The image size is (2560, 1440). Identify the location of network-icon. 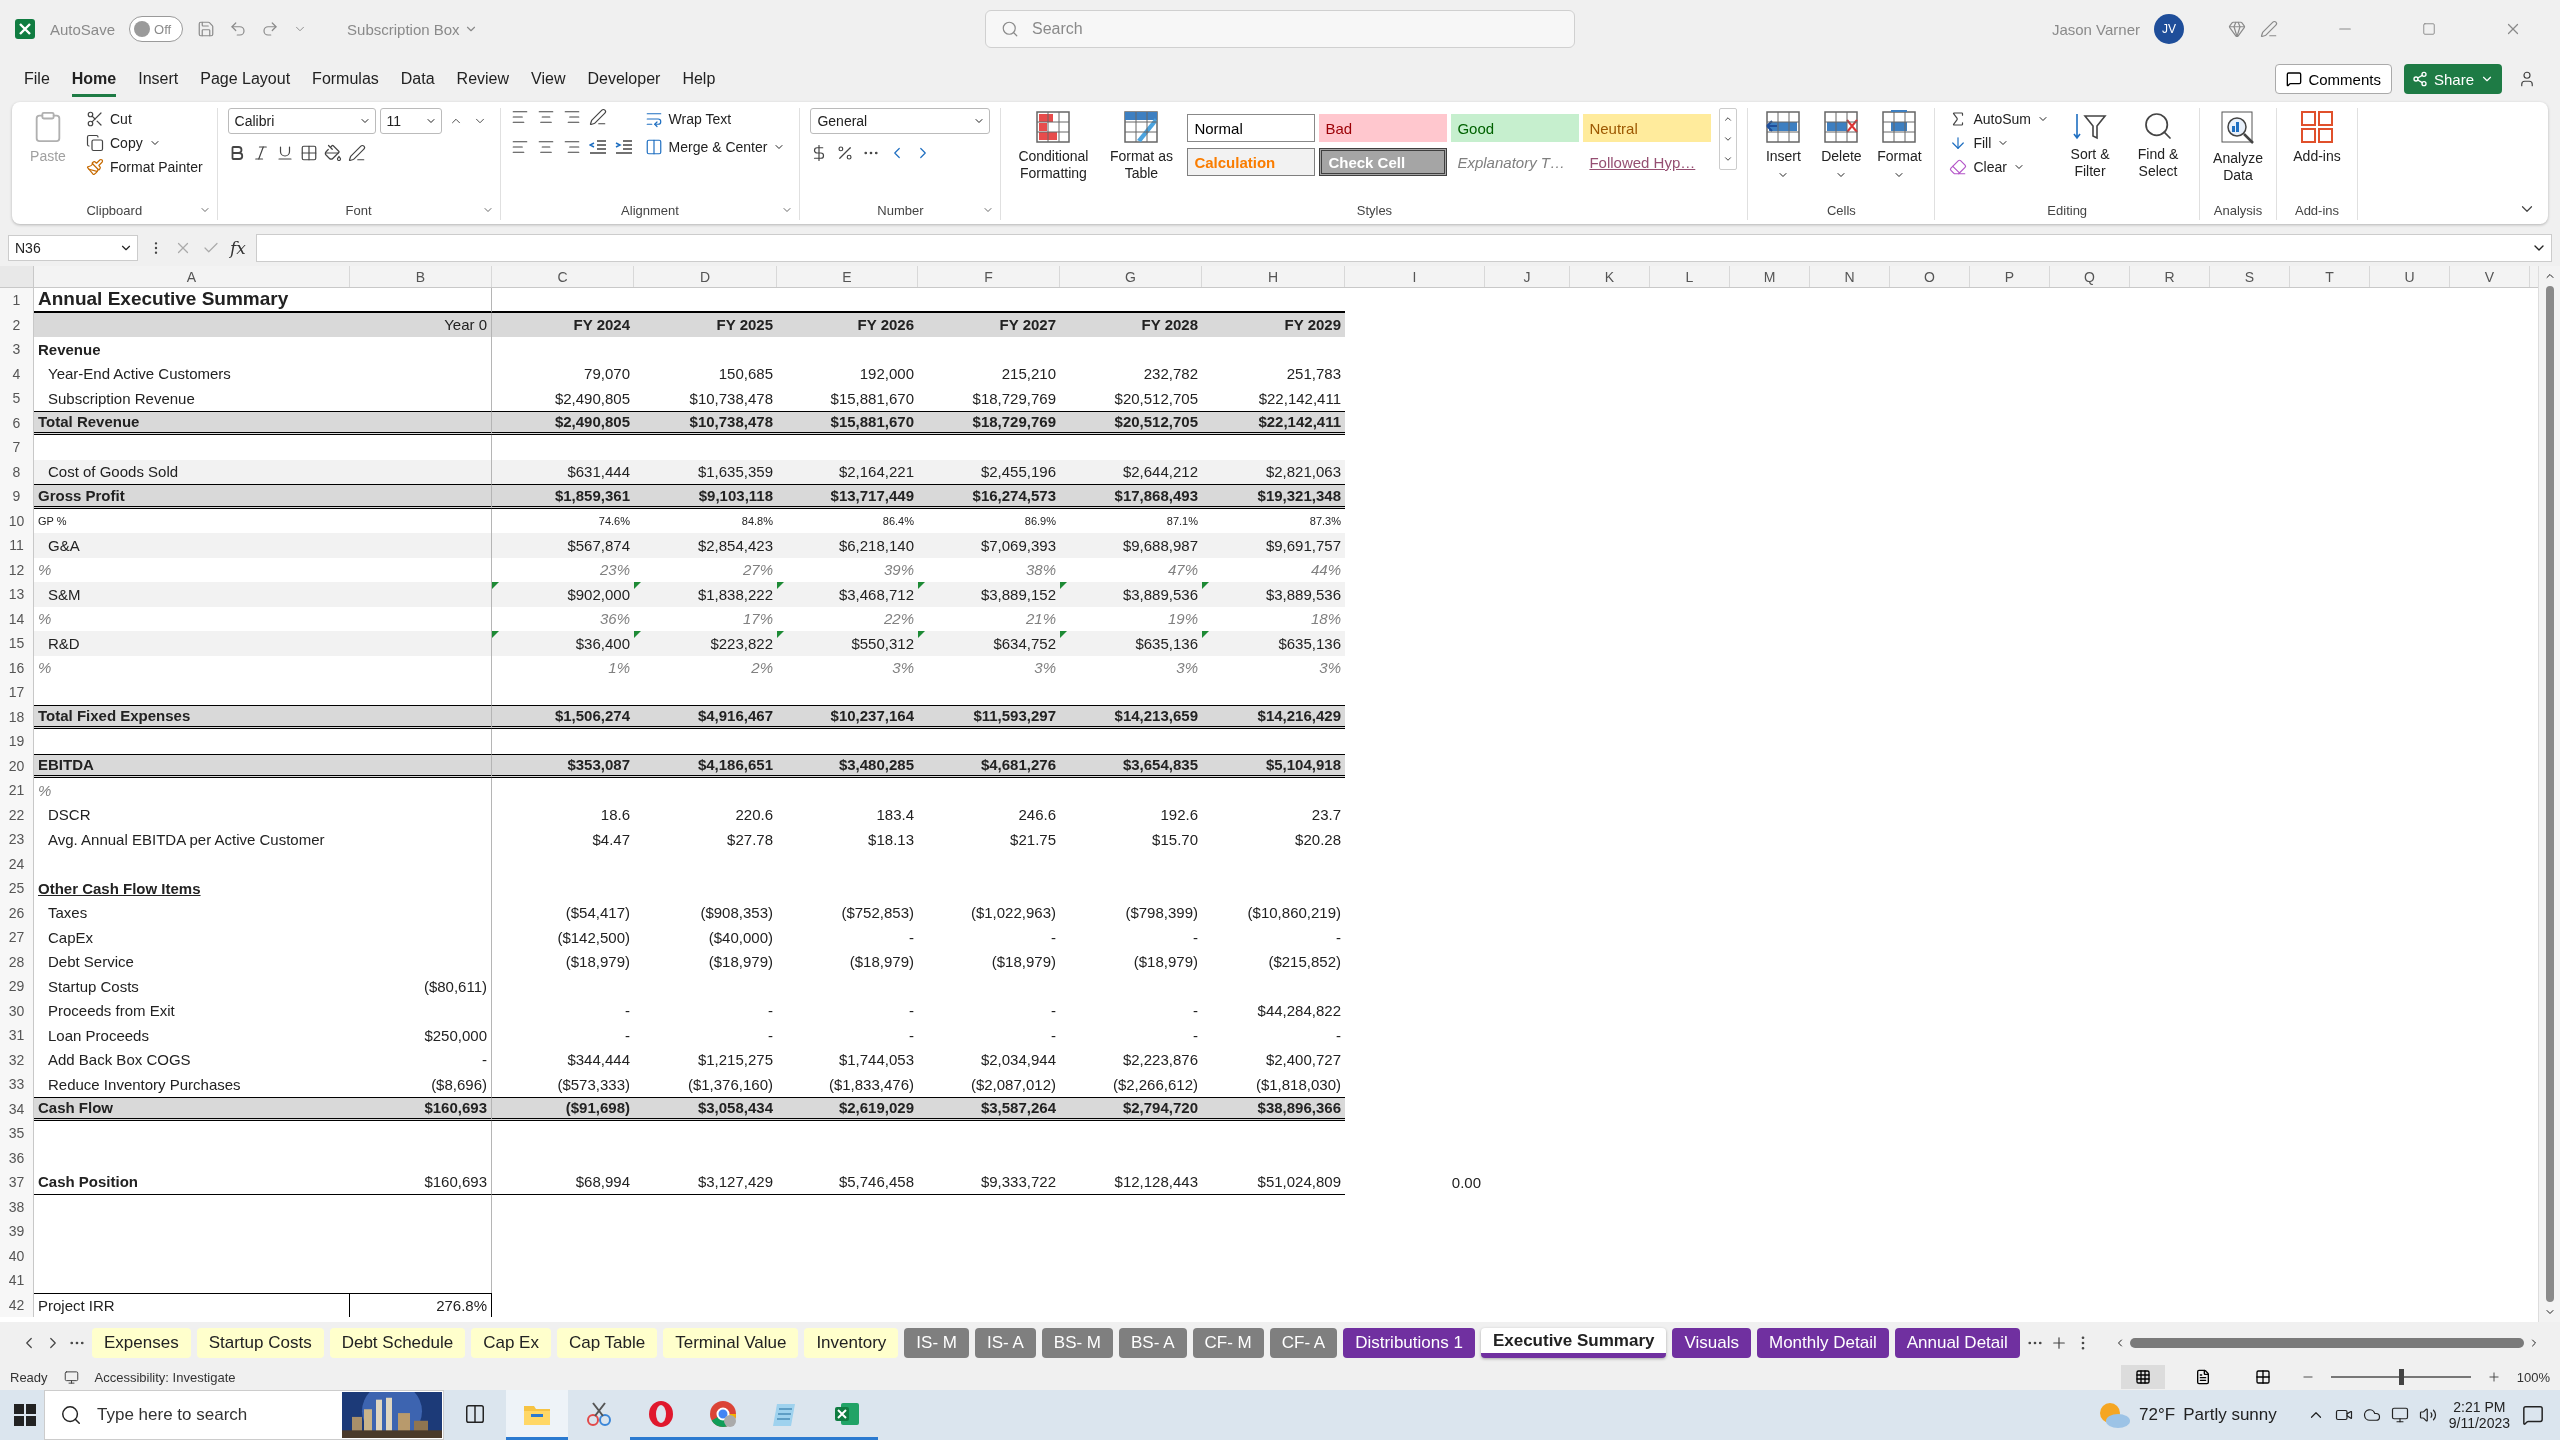
(2399, 1415).